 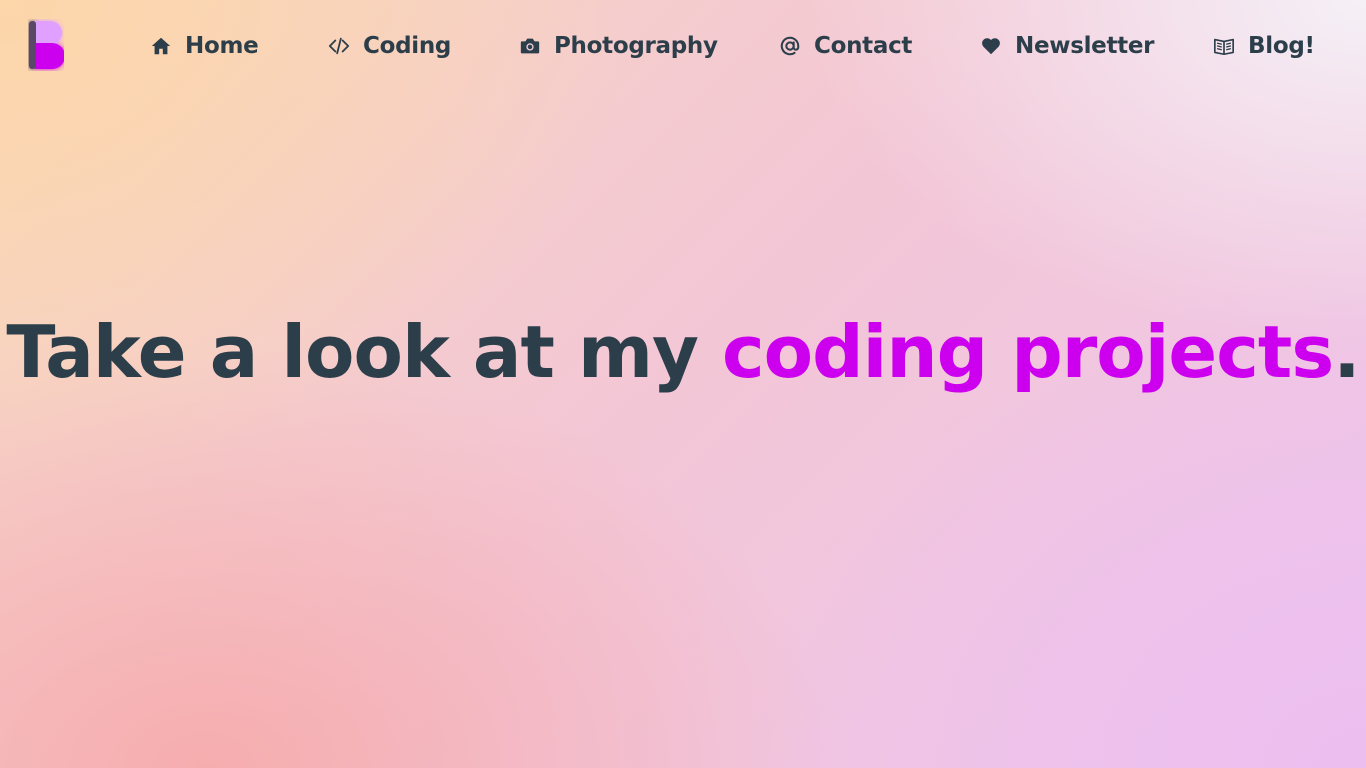 I want to click on nav-item-contact: Contact, so click(x=845, y=46).